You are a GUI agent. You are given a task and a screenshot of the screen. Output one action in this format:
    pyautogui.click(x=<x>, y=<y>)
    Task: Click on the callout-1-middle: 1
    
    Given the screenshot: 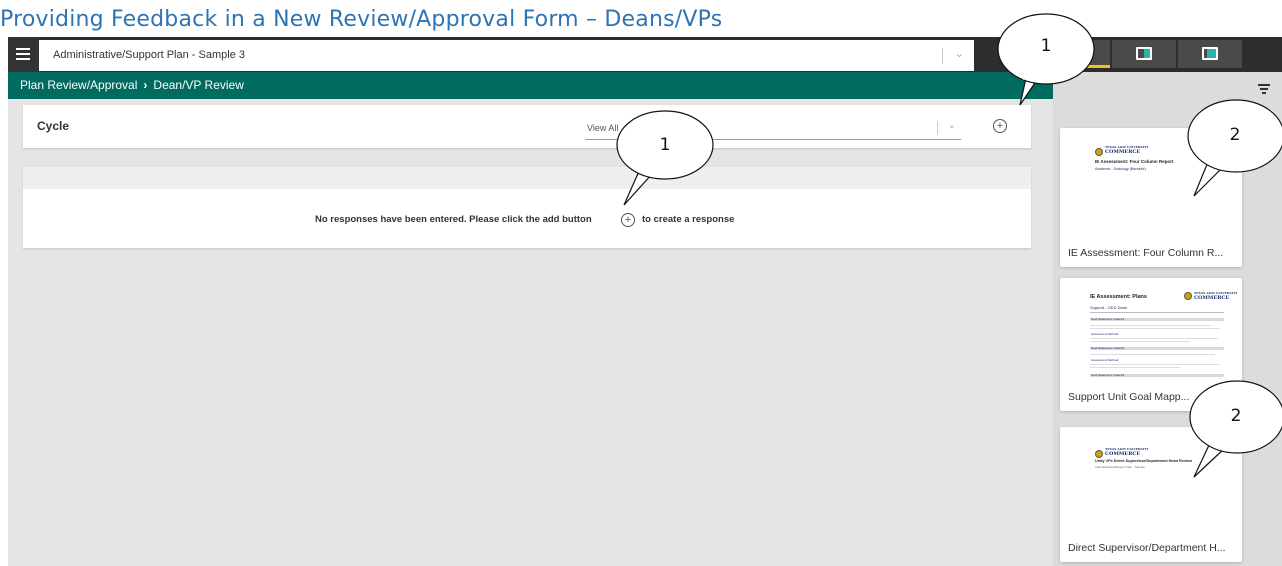 What is the action you would take?
    pyautogui.click(x=667, y=158)
    